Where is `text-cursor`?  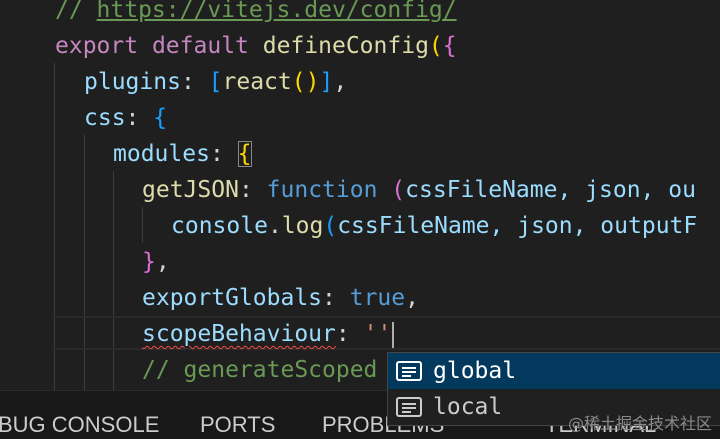
text-cursor is located at coordinates (393, 334).